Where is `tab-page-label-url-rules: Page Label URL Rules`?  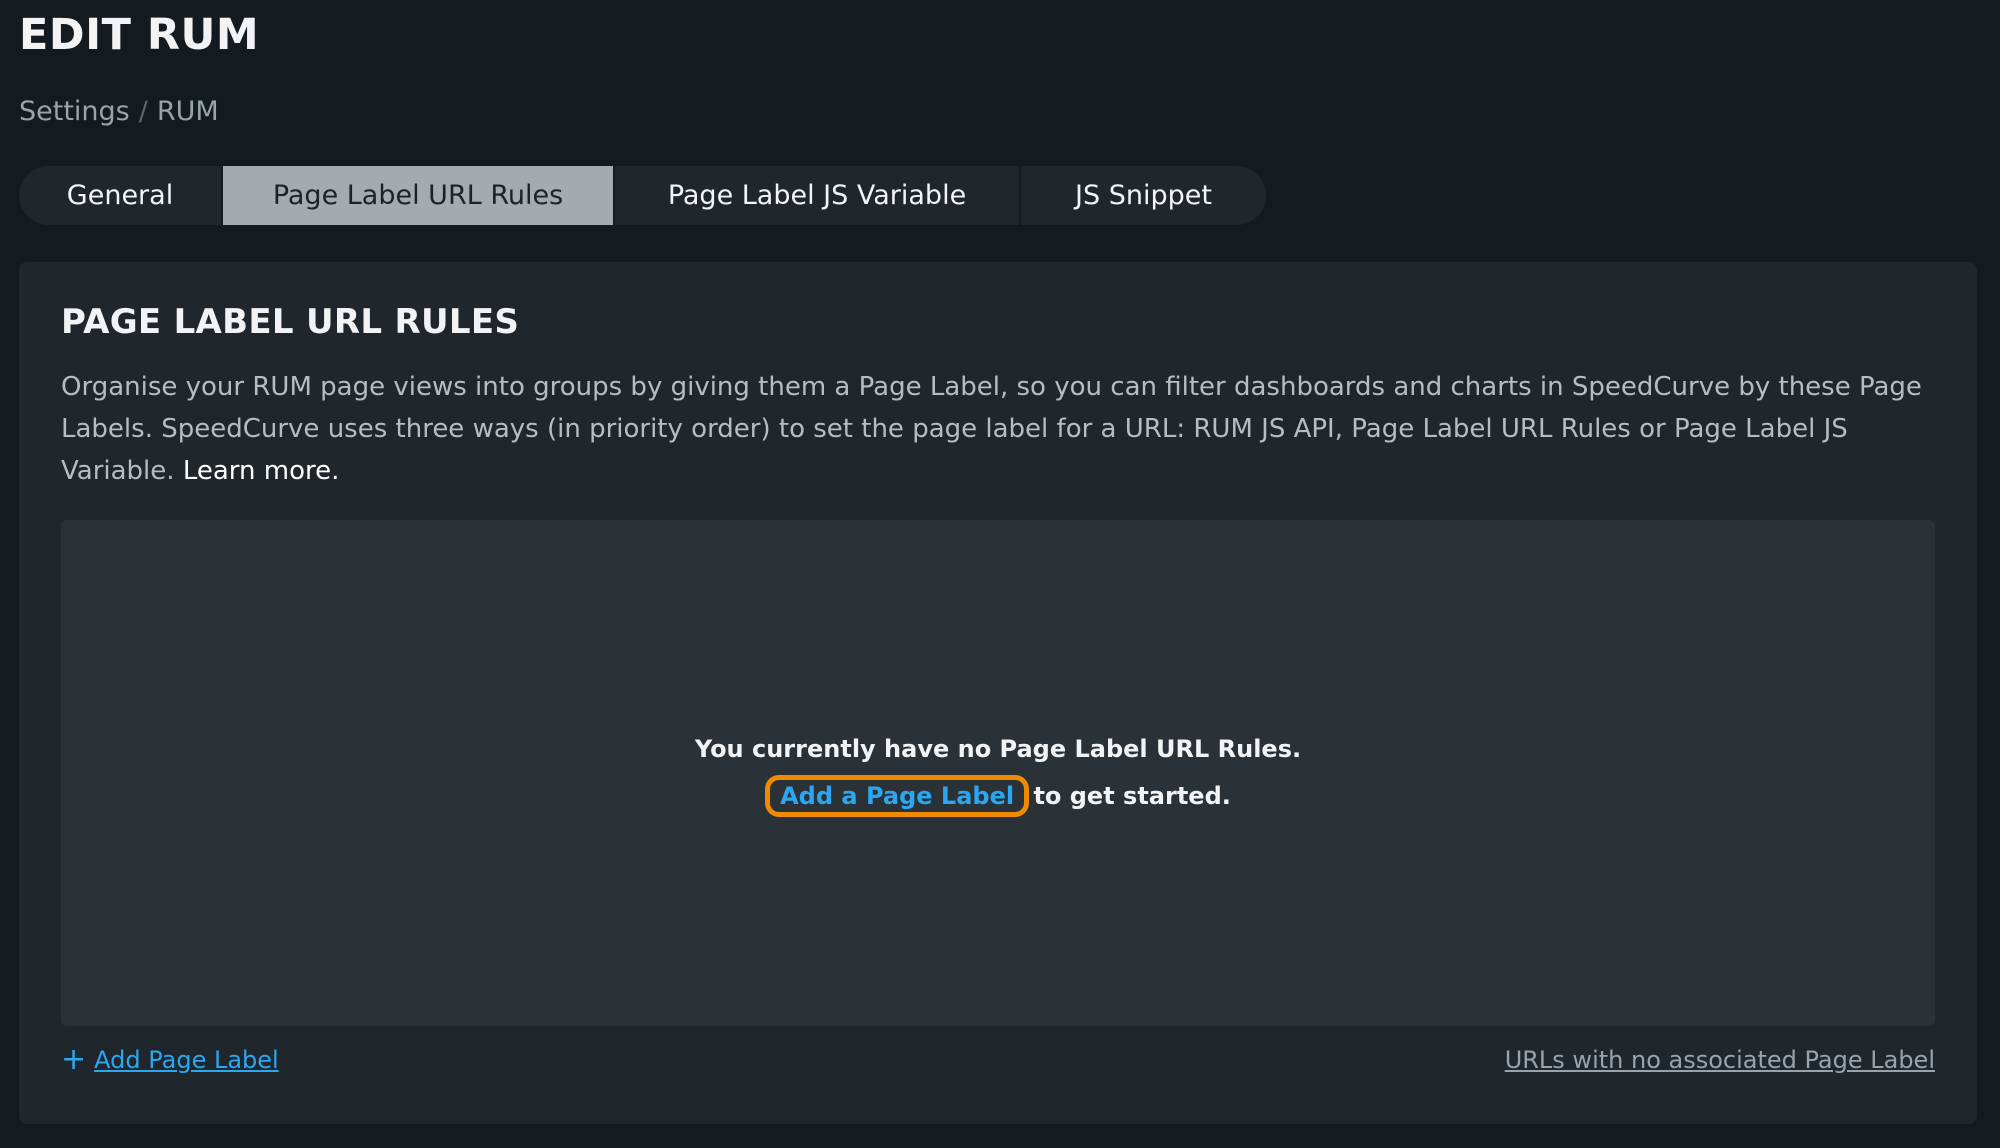
tab-page-label-url-rules: Page Label URL Rules is located at coordinates (419, 195).